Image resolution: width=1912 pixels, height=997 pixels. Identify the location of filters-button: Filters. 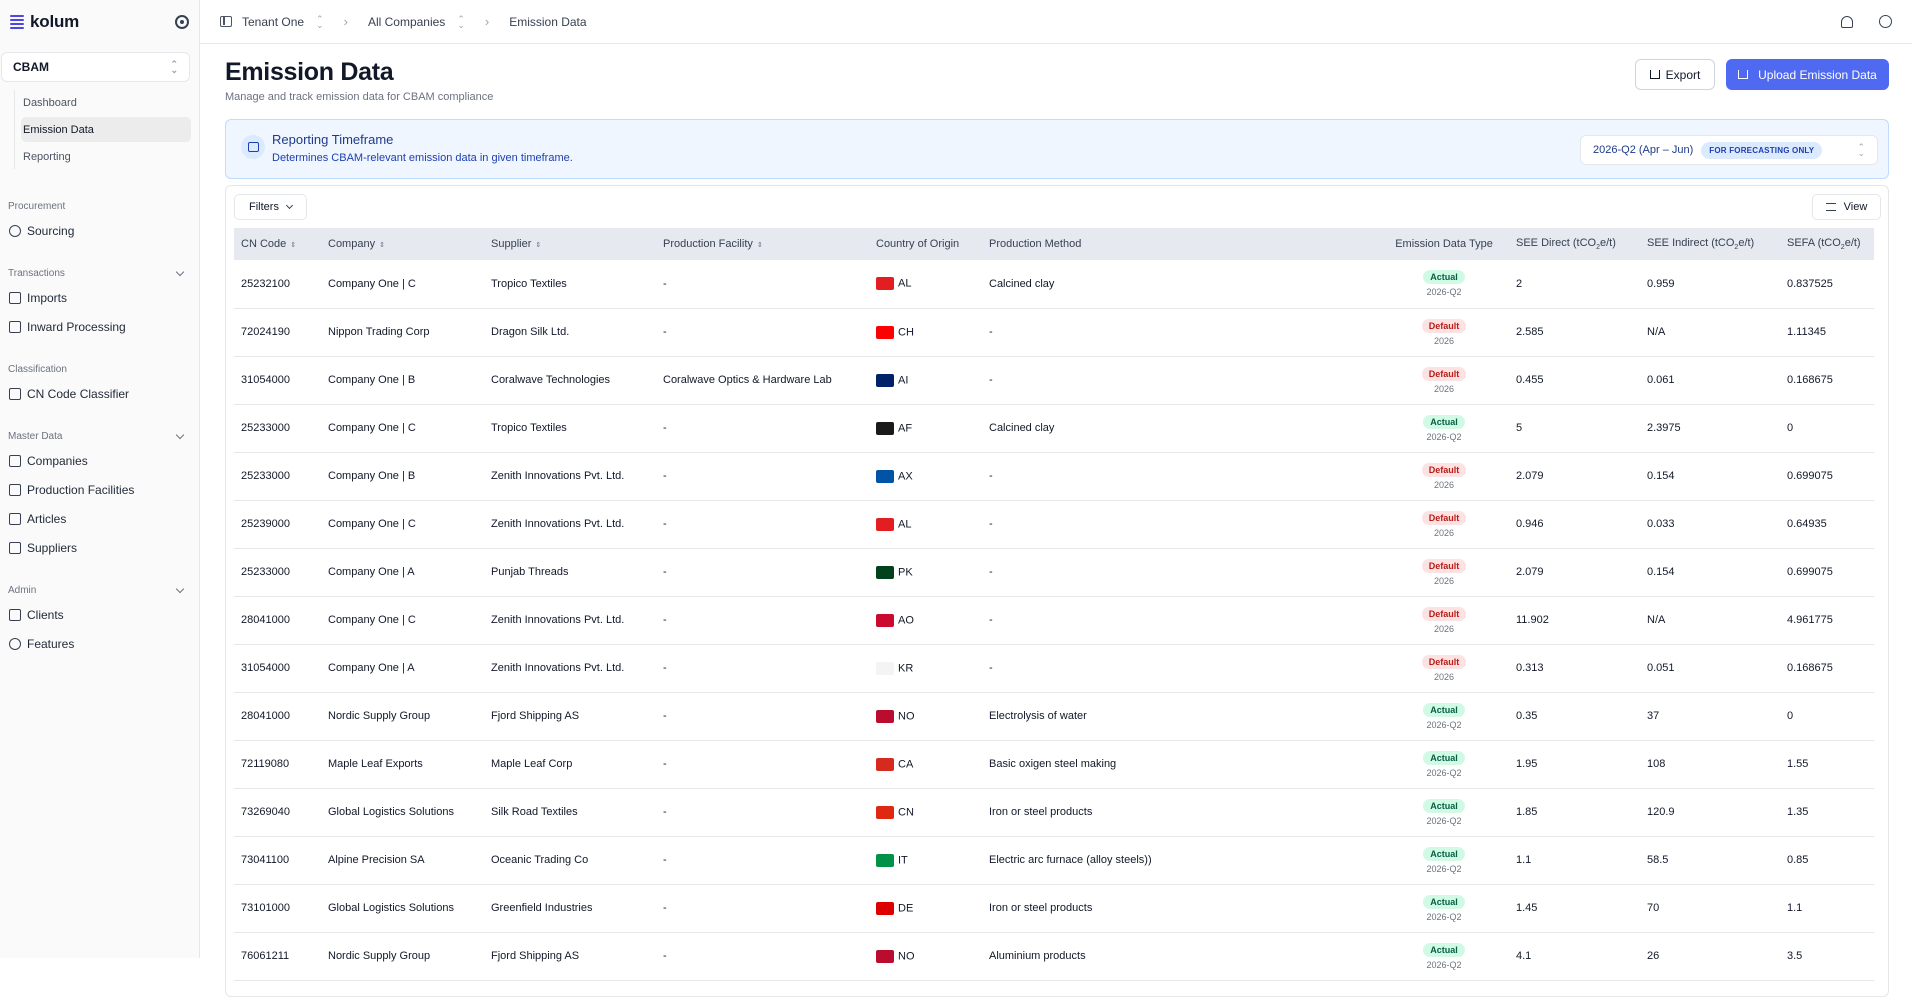
(270, 207).